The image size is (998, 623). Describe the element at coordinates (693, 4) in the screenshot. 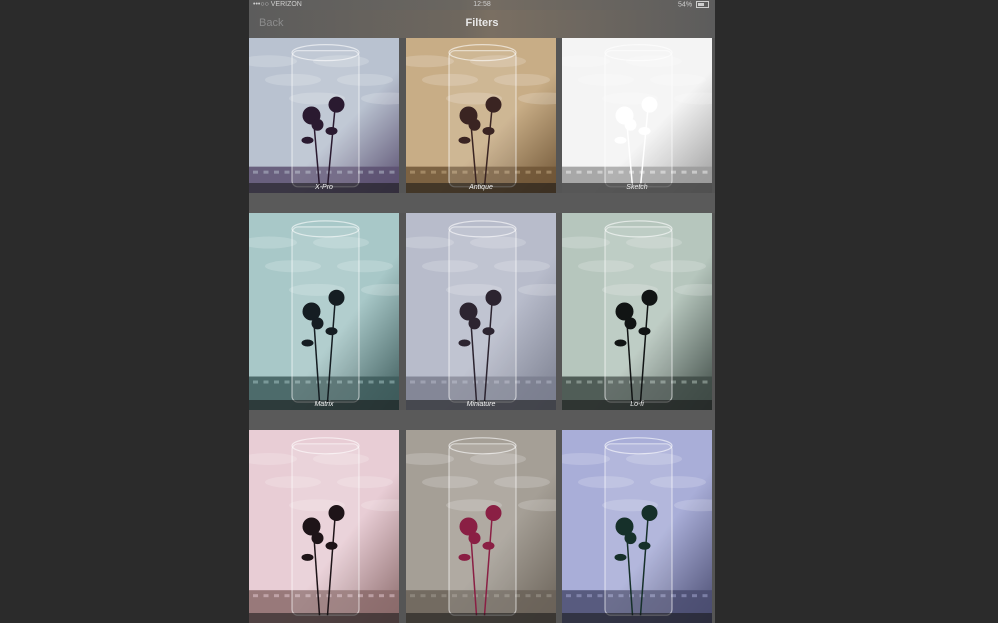

I see `battery-indicator: 54%` at that location.